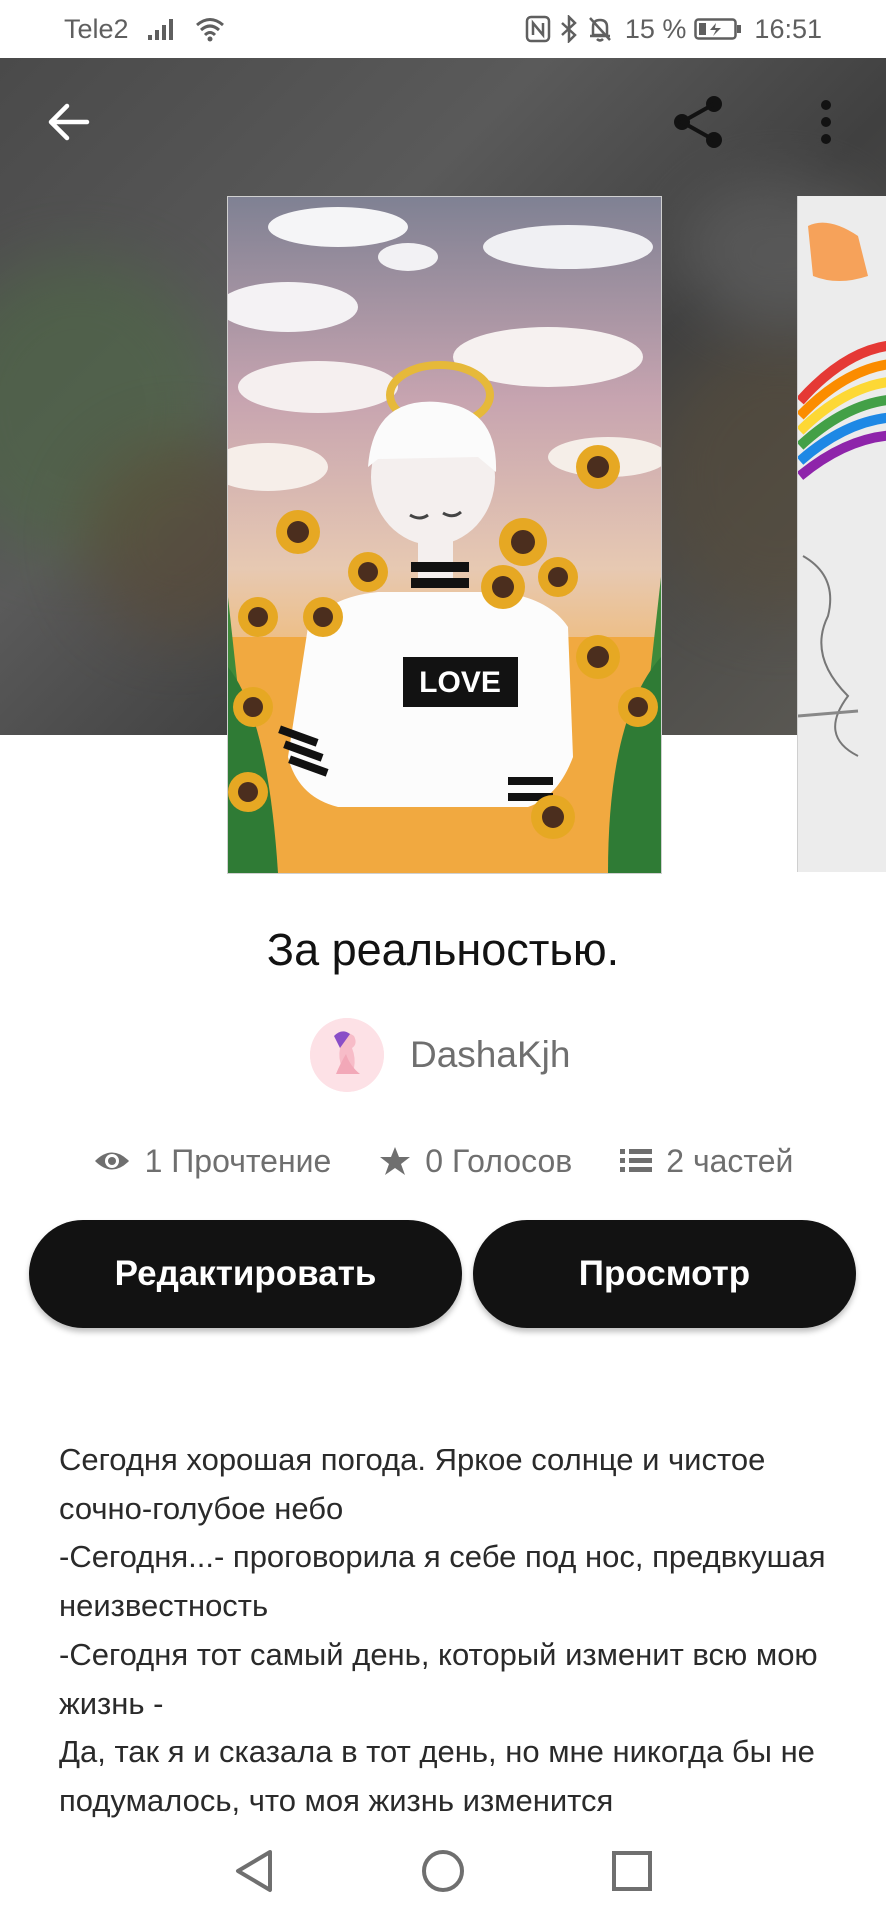 Image resolution: width=886 pixels, height=1920 pixels. I want to click on clock: 16:51, so click(788, 28).